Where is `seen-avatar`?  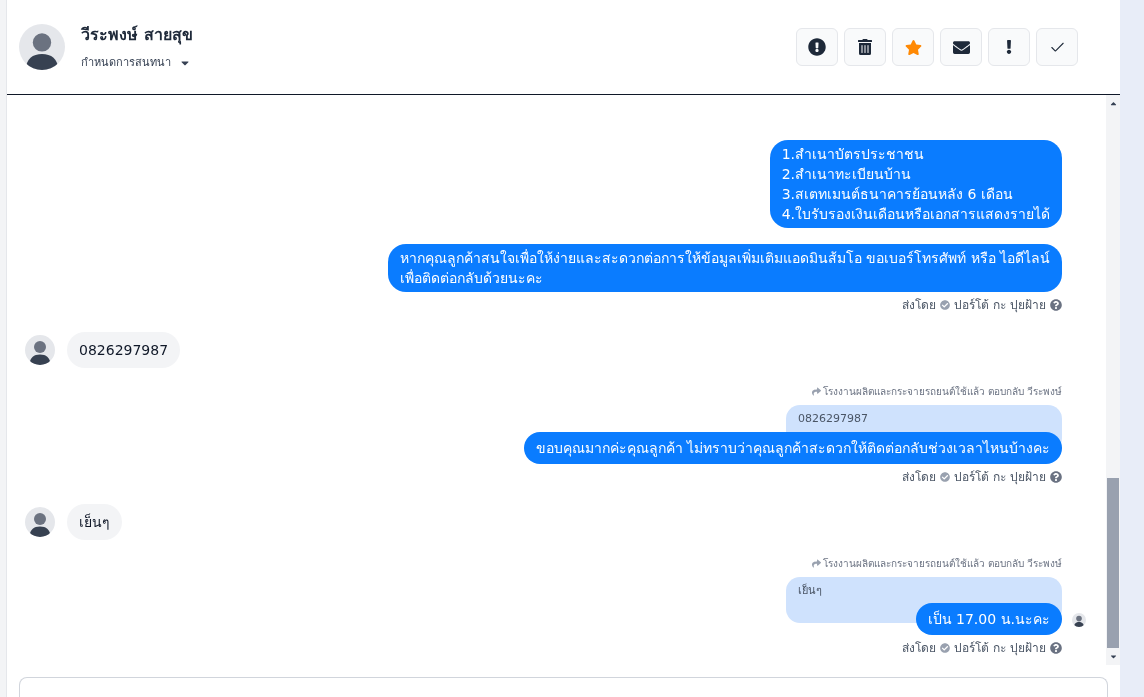
seen-avatar is located at coordinates (1079, 620).